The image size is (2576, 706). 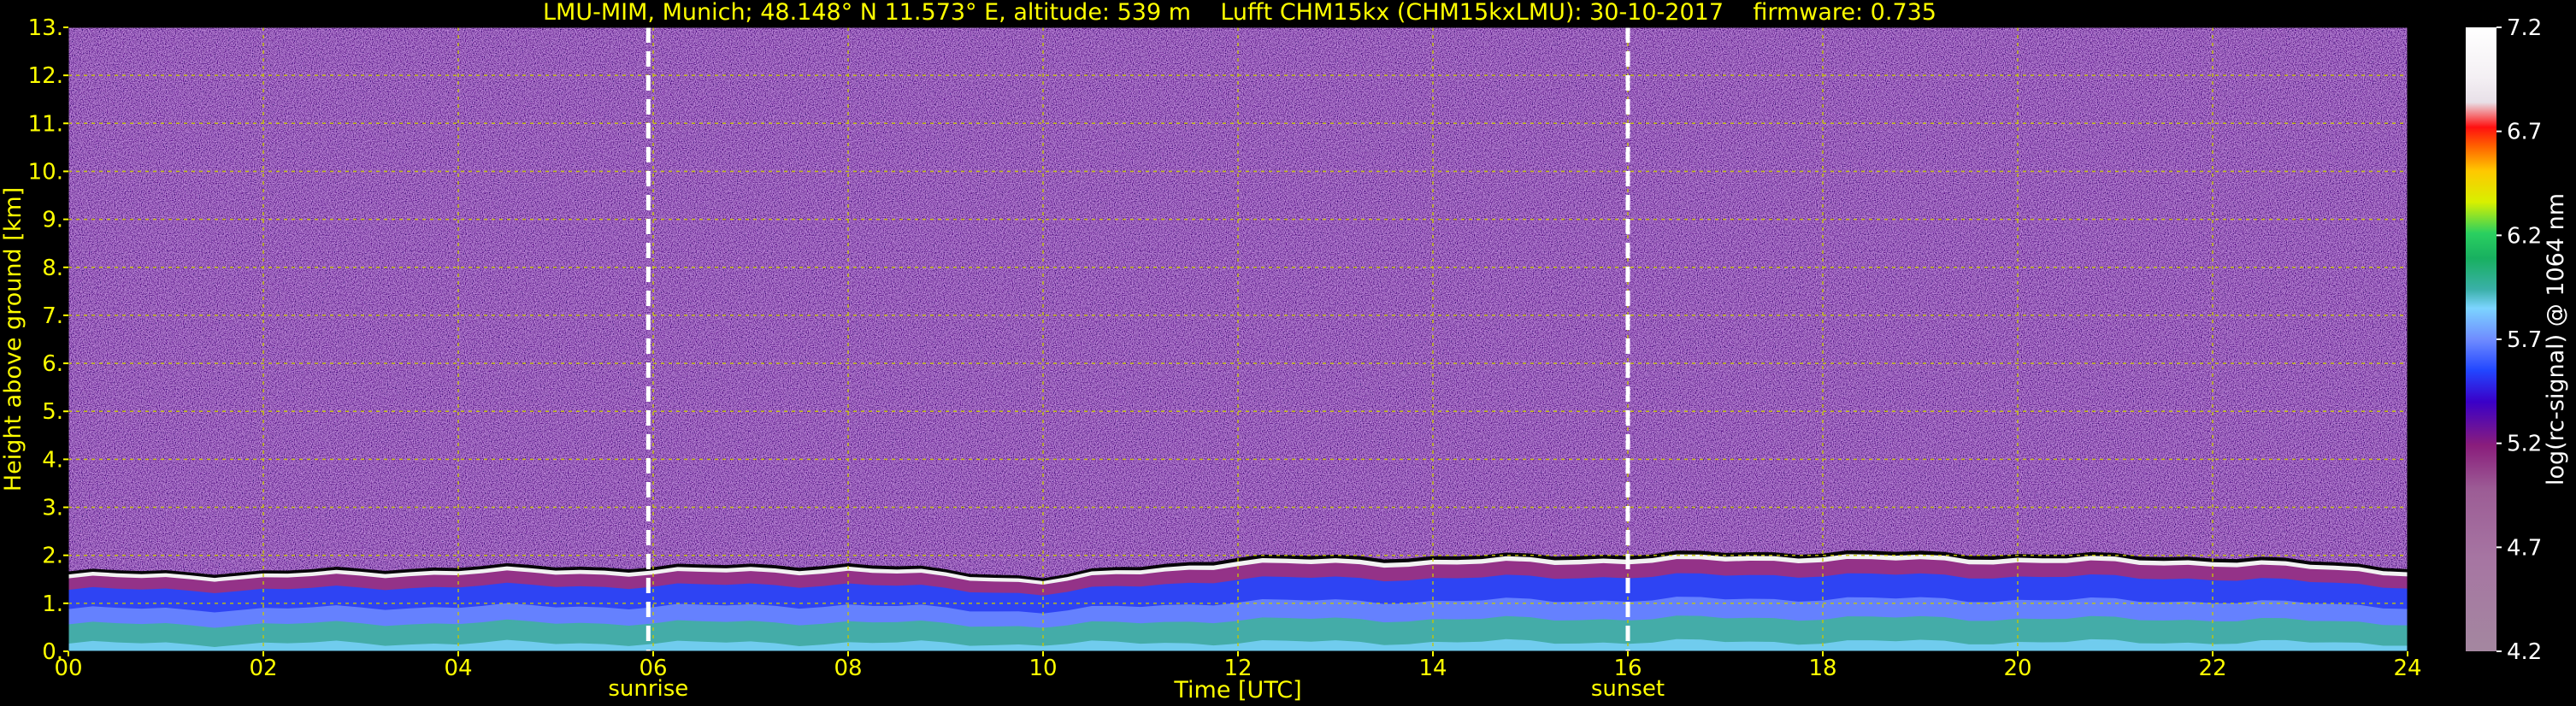 What do you see at coordinates (2524, 548) in the screenshot?
I see `colorbar-tick-label: 4.7` at bounding box center [2524, 548].